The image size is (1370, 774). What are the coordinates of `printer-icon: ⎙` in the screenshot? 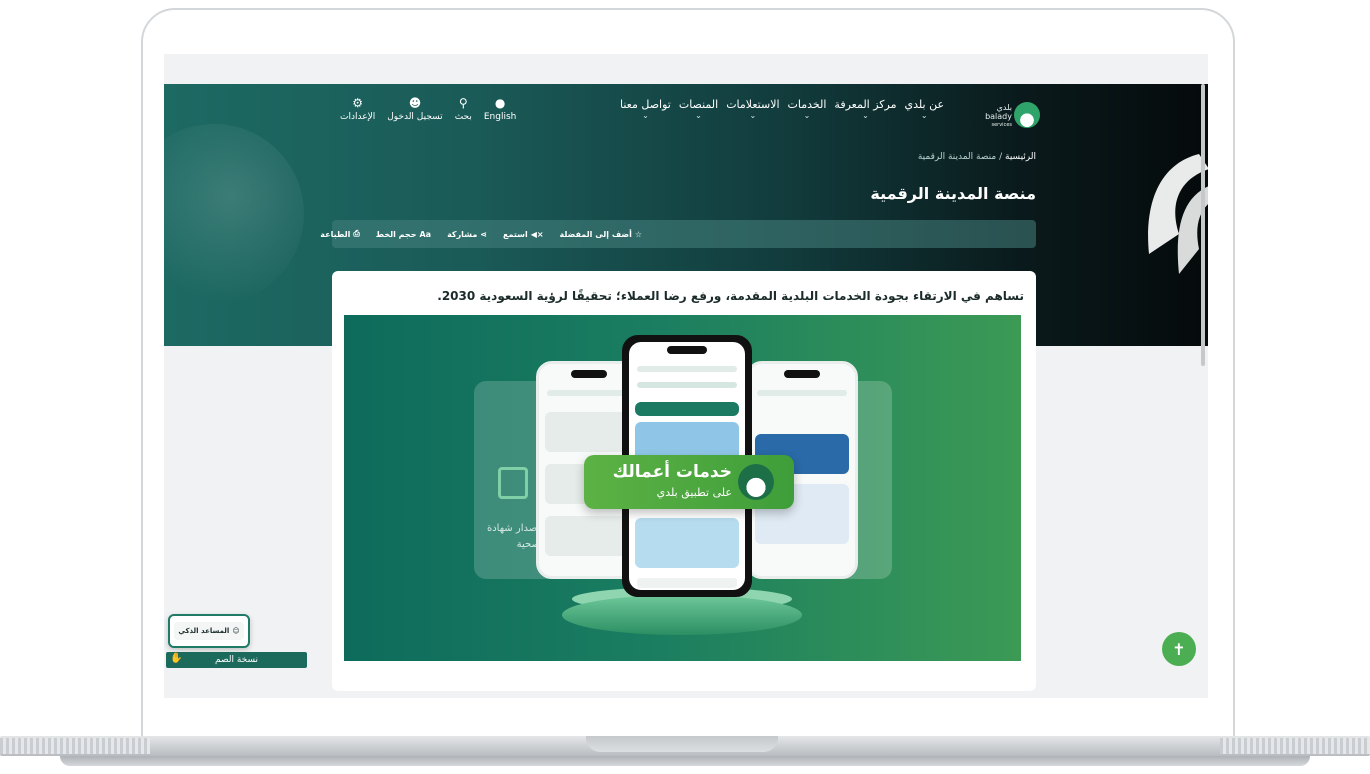 It's located at (356, 233).